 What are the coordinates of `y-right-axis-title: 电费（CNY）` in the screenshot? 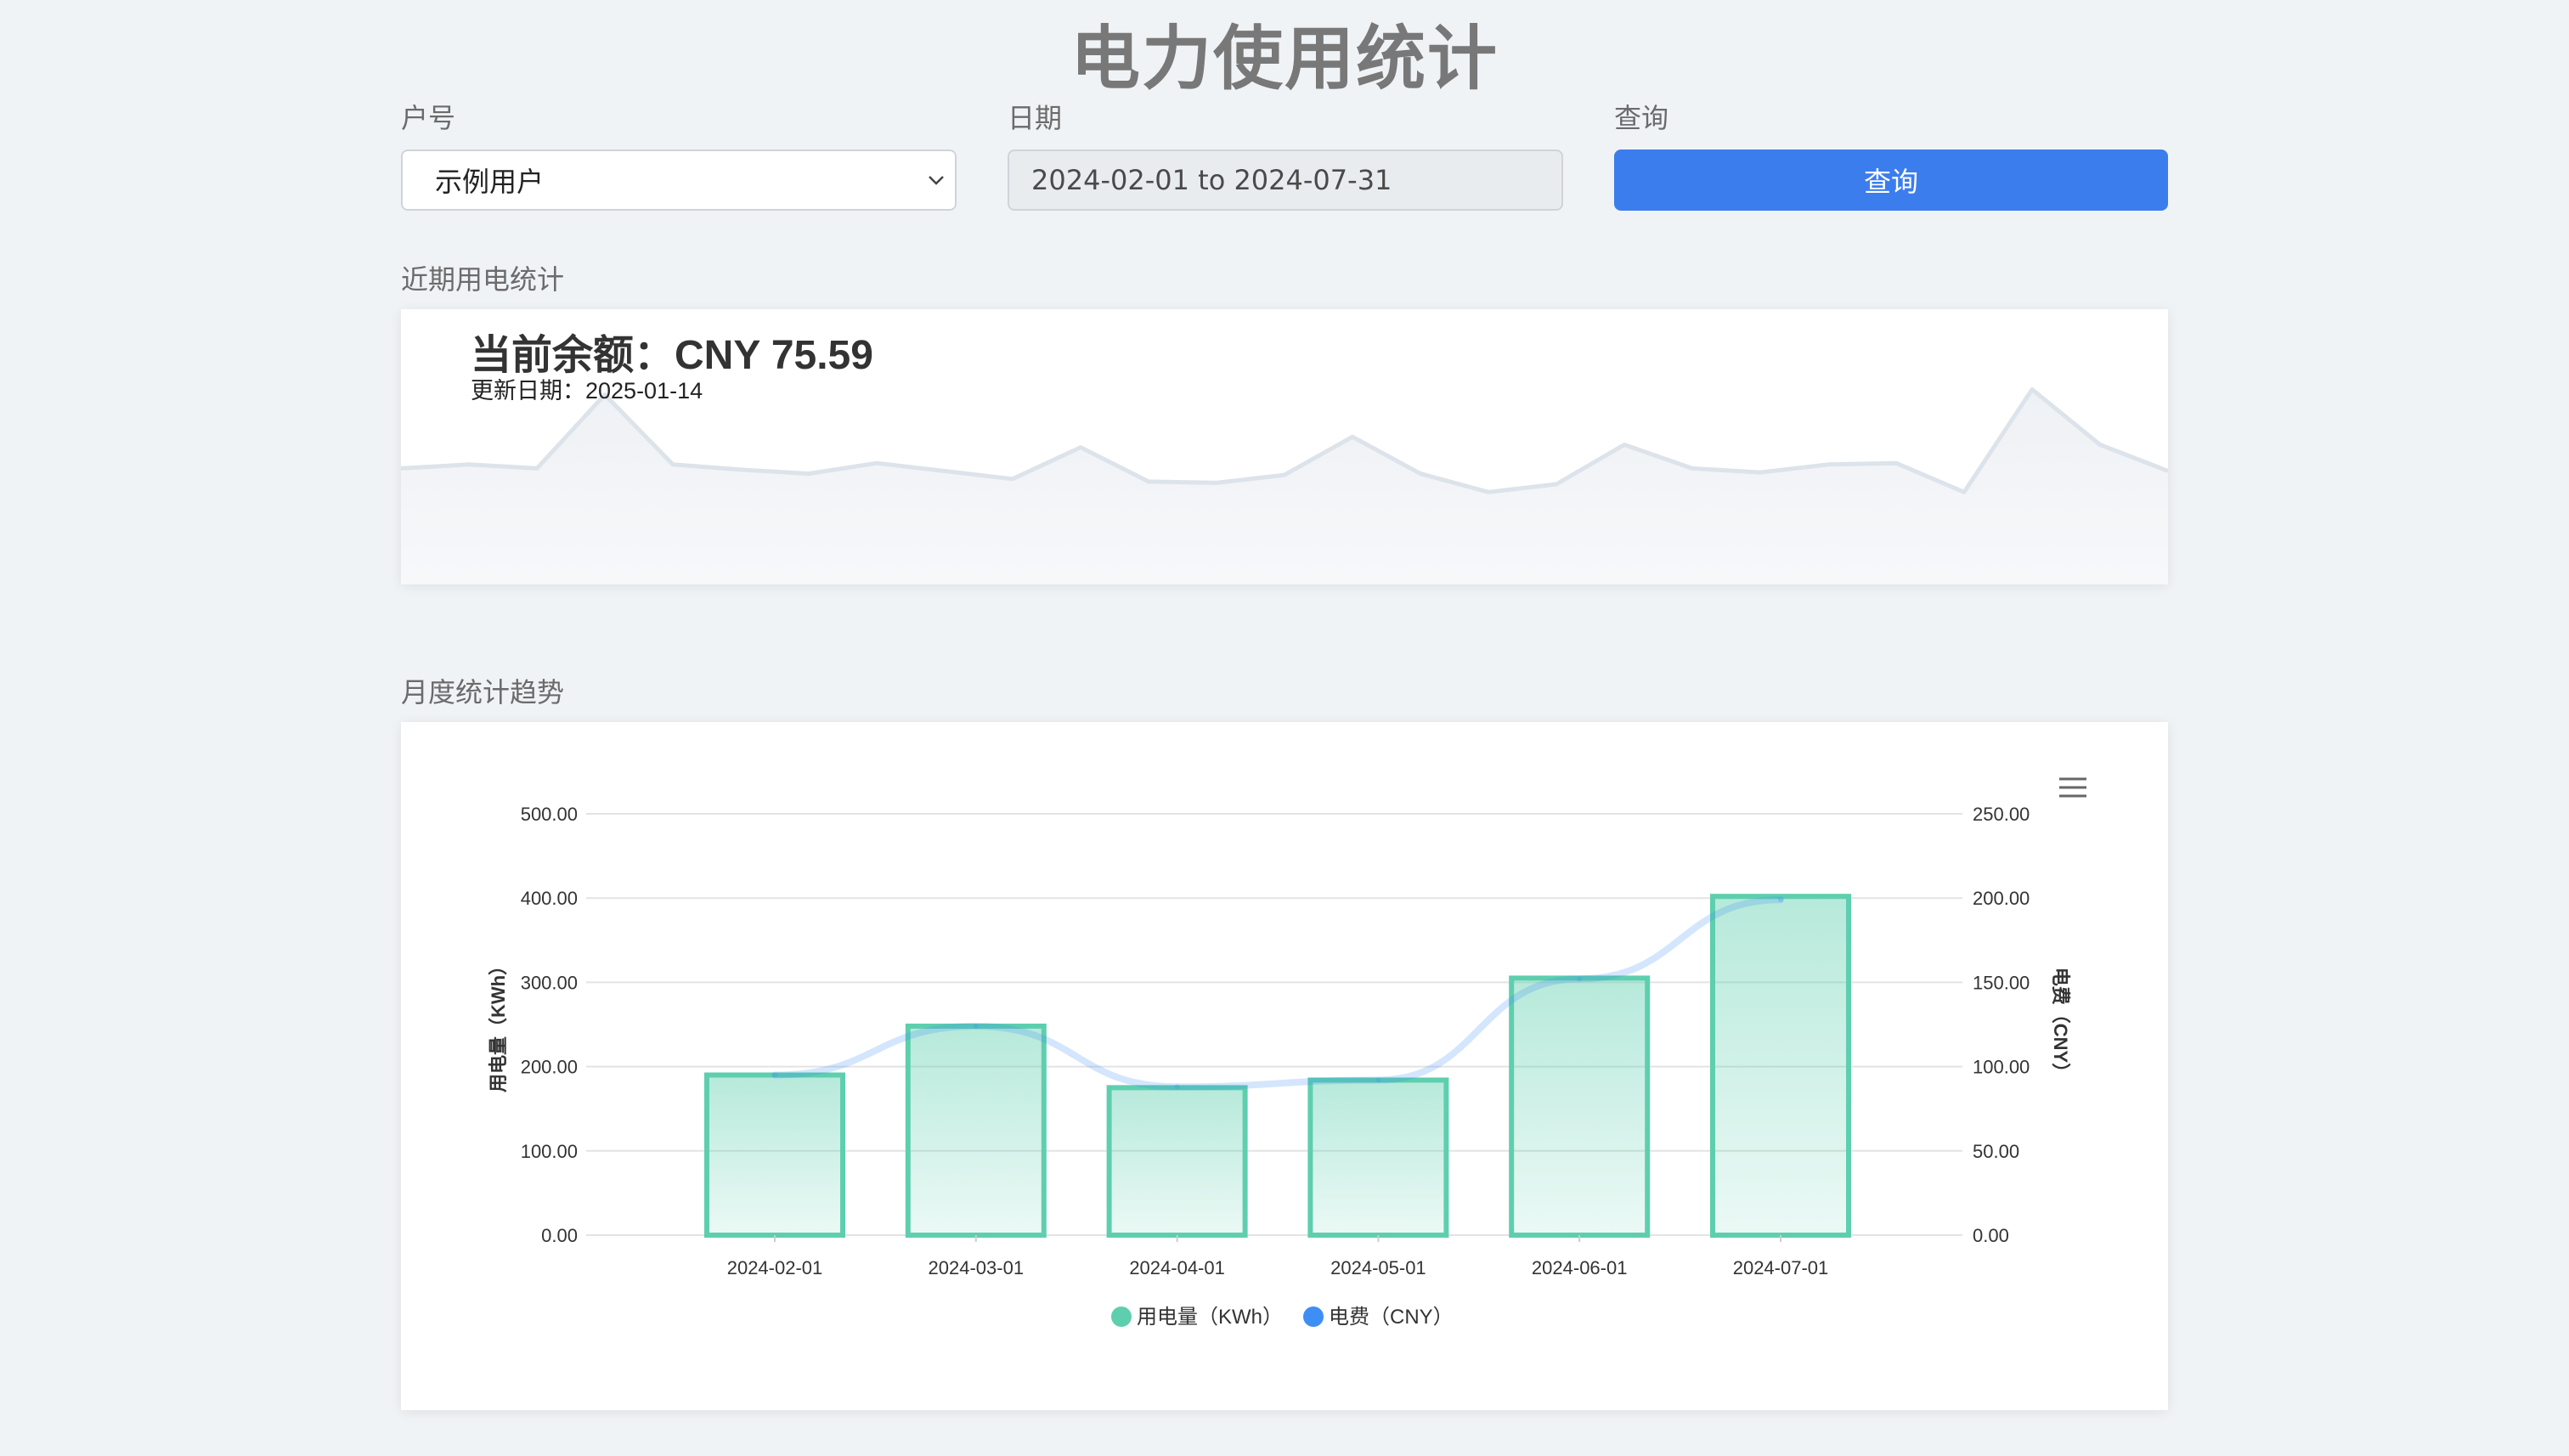 It's located at (2061, 1025).